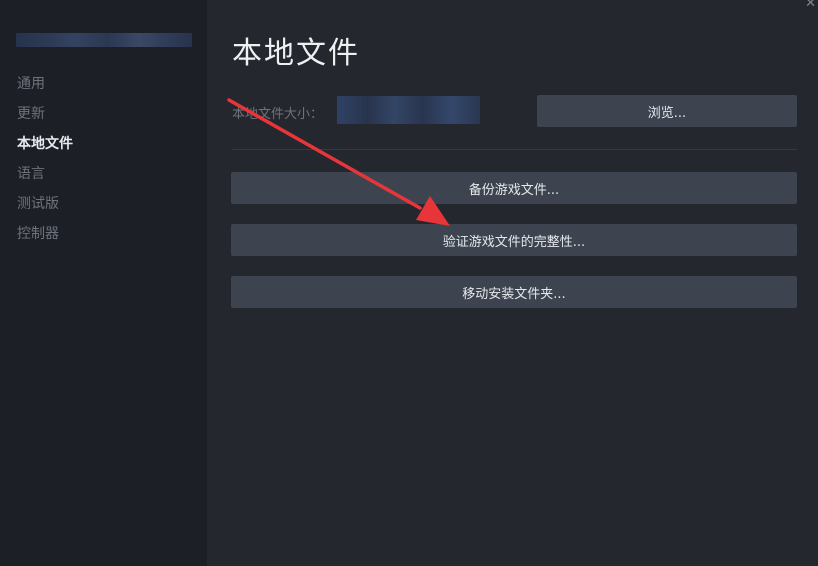 Image resolution: width=818 pixels, height=566 pixels. What do you see at coordinates (31, 83) in the screenshot?
I see `sidebar-item-general: 通用` at bounding box center [31, 83].